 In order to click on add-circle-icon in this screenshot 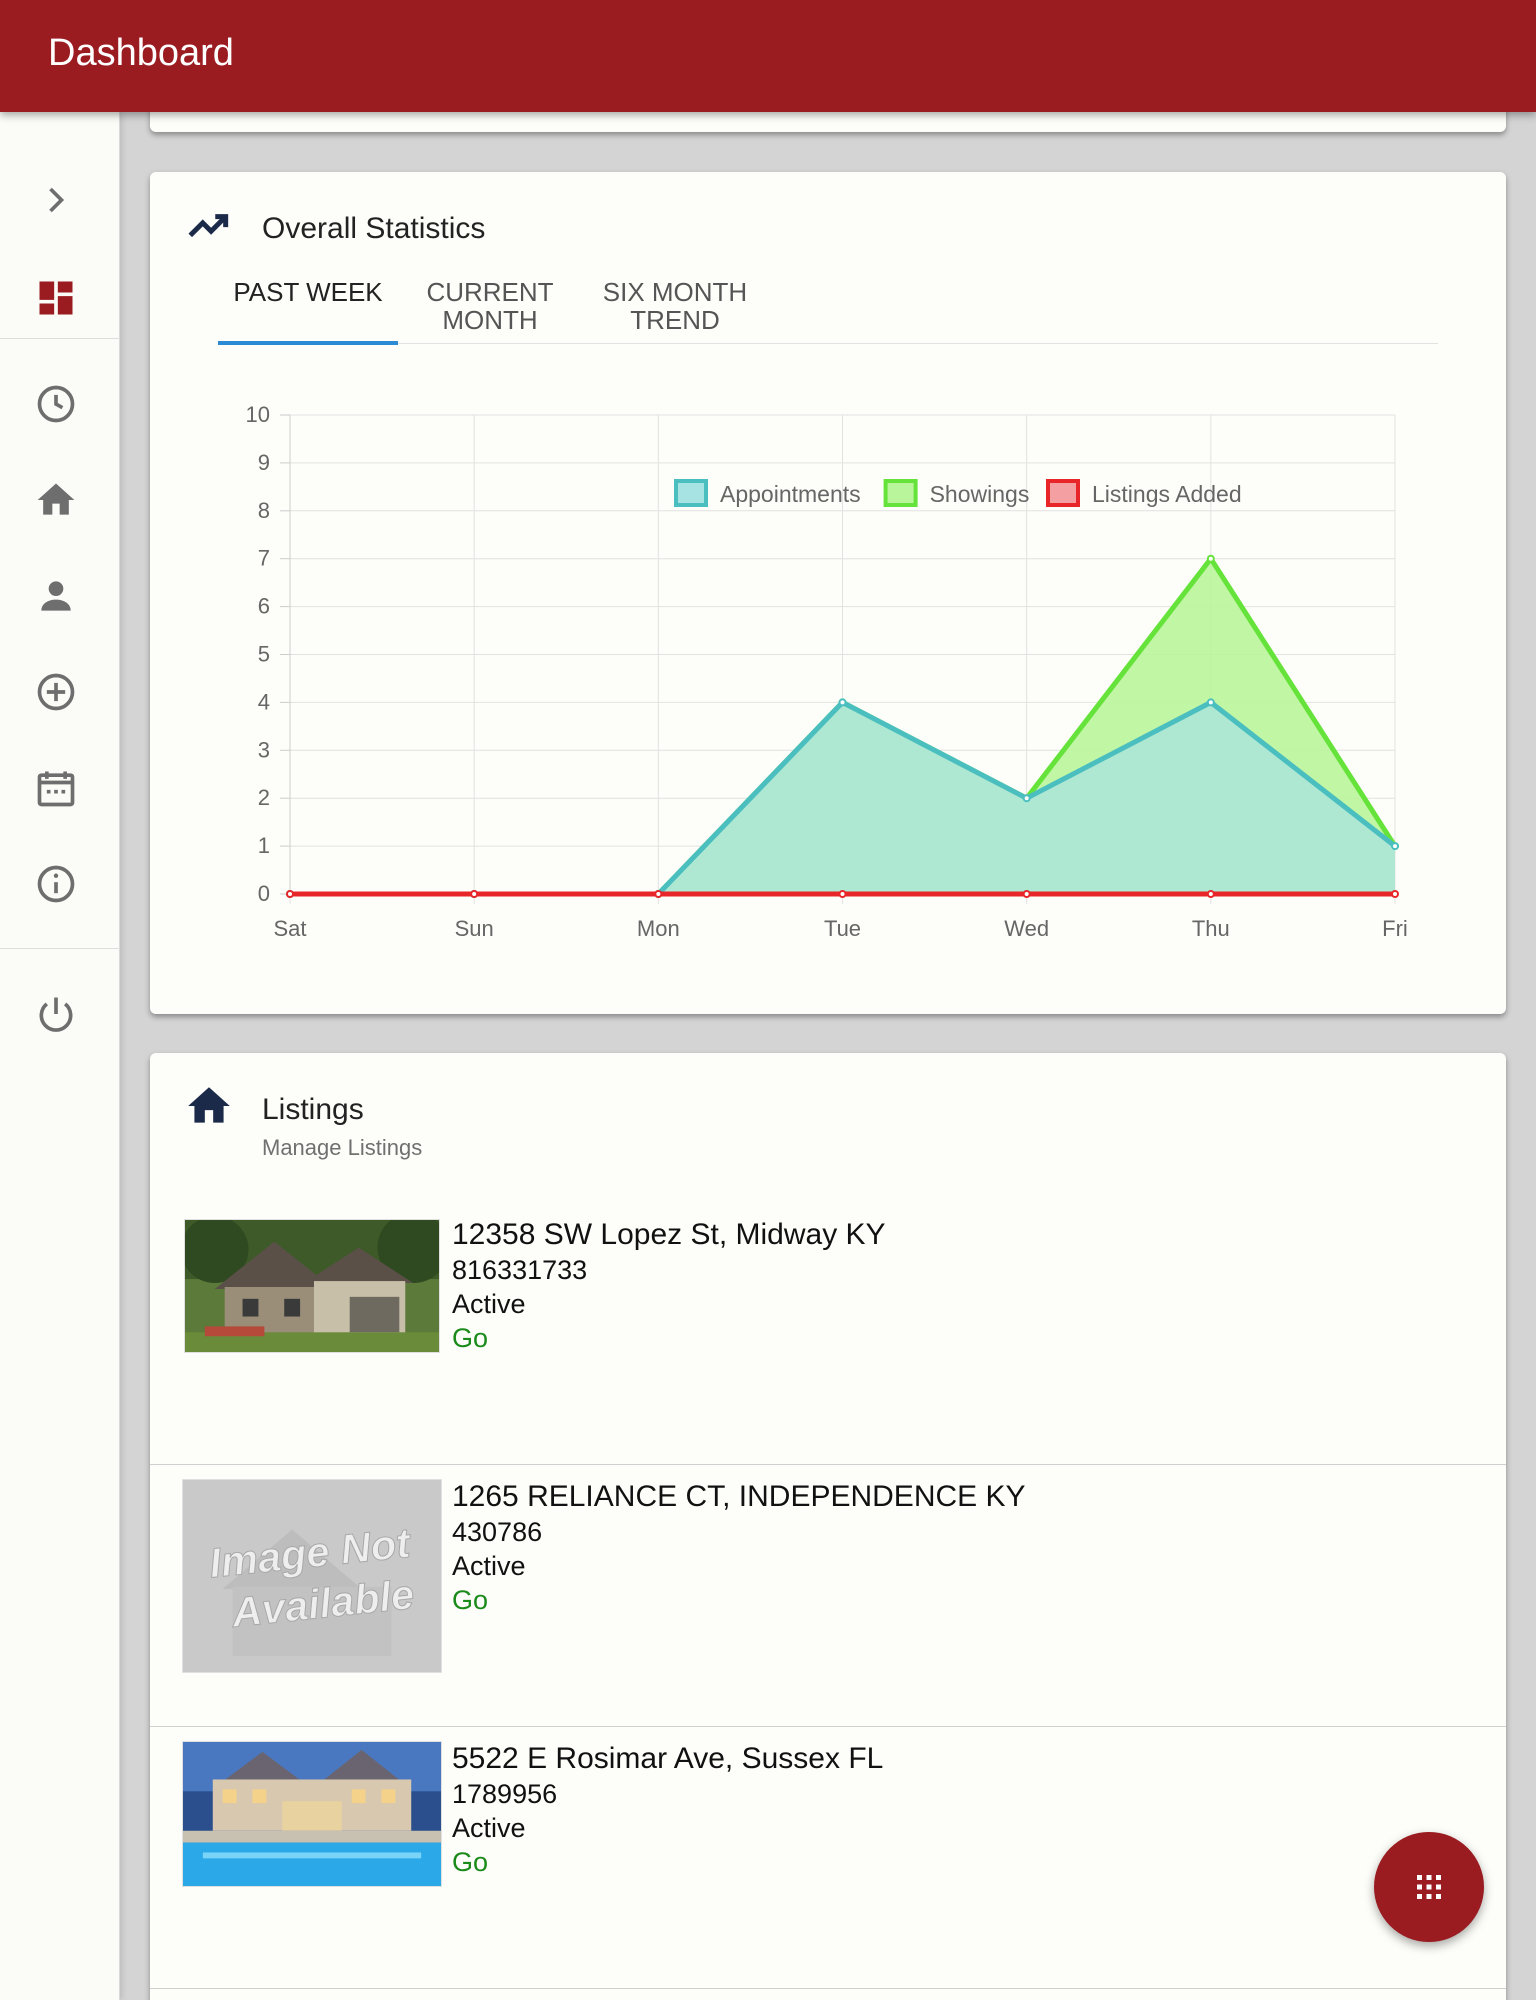, I will do `click(56, 692)`.